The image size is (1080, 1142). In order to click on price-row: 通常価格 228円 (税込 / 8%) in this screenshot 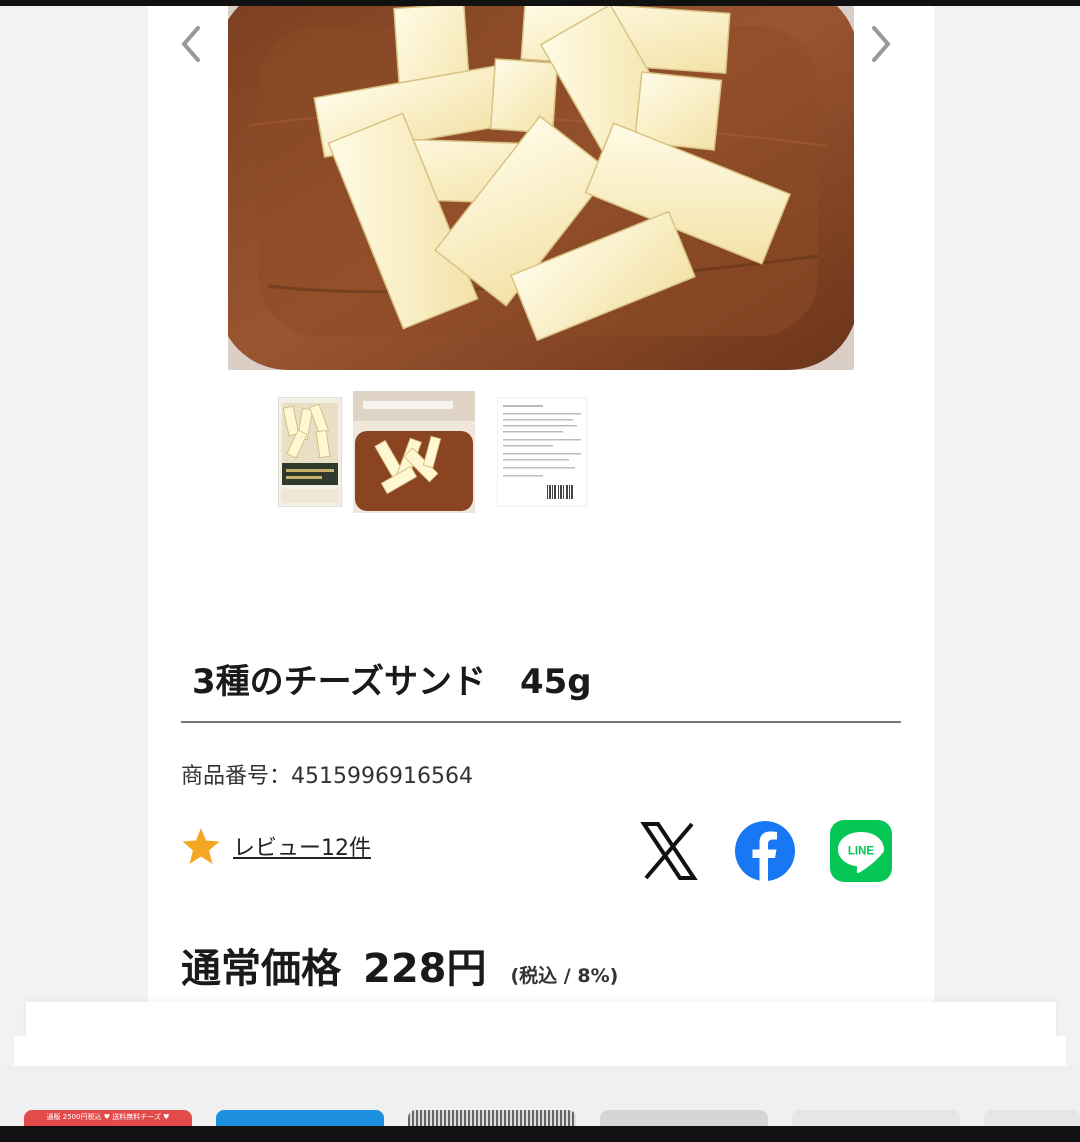, I will do `click(399, 965)`.